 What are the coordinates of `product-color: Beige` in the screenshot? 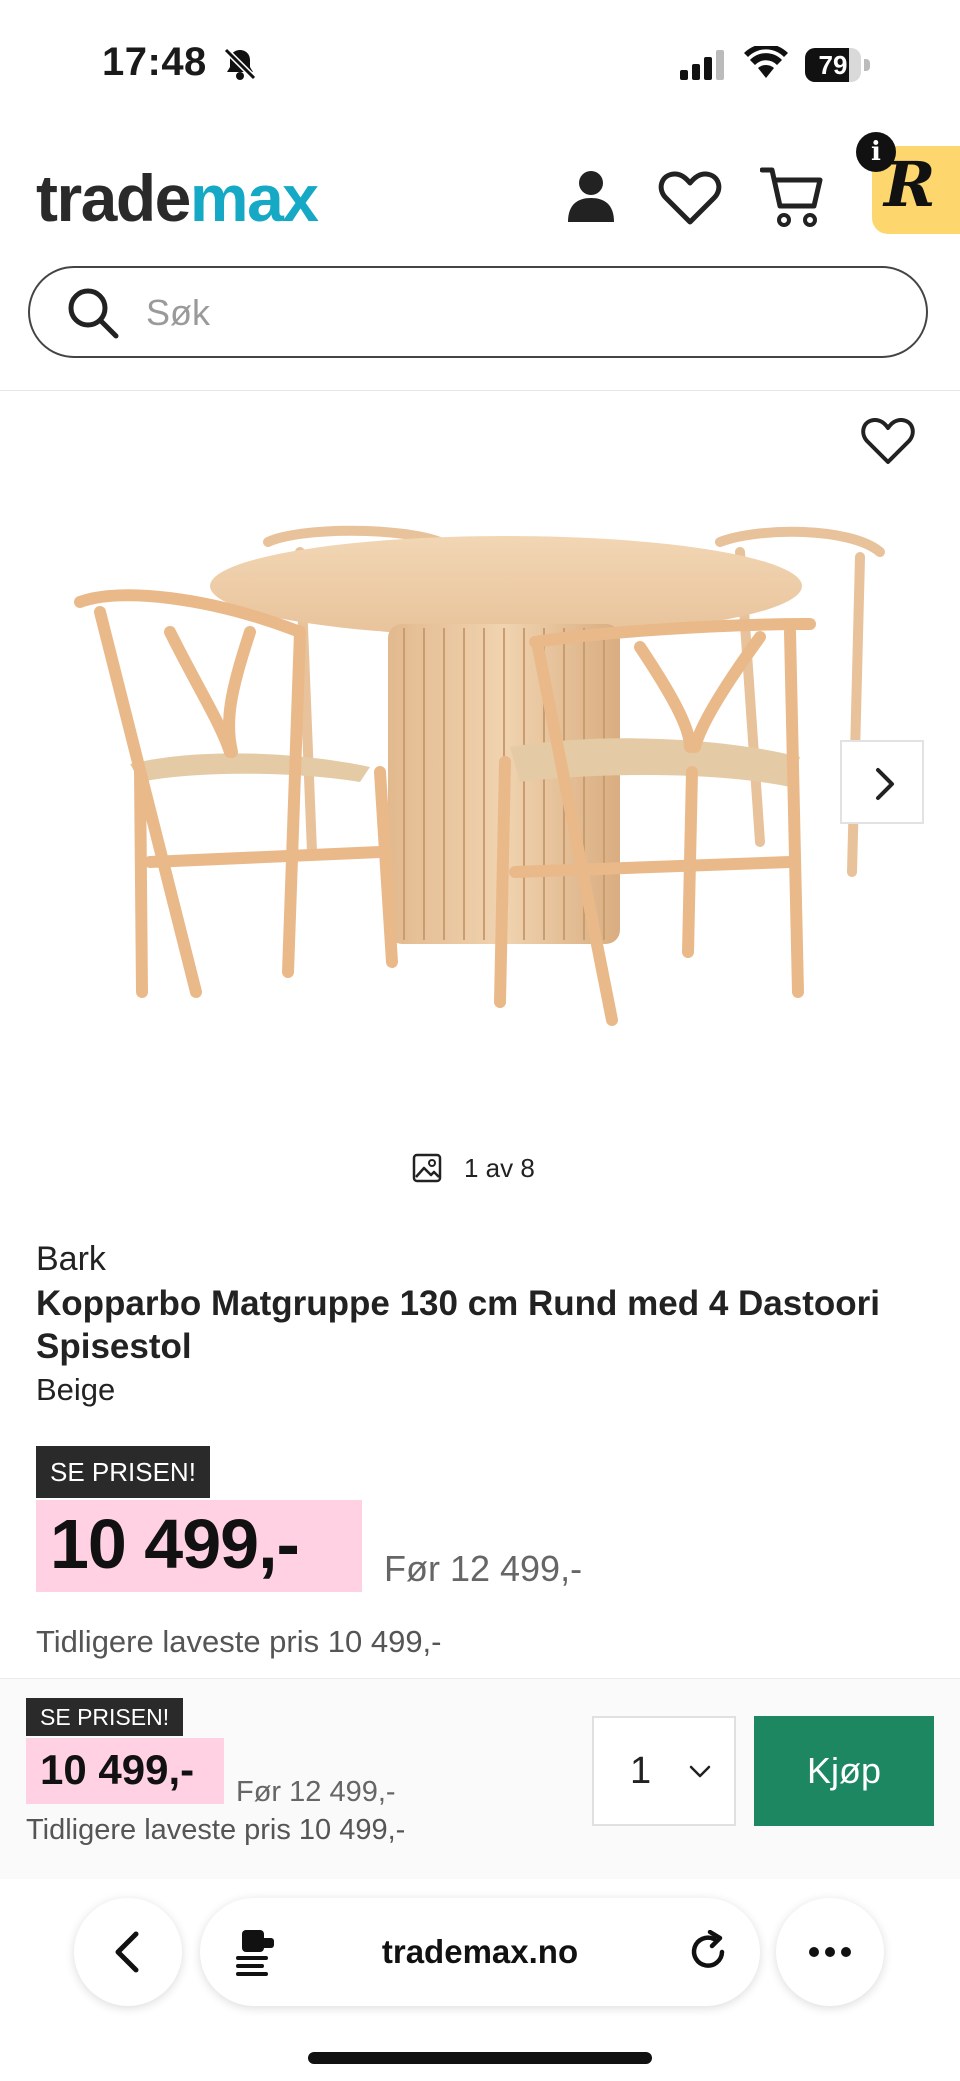 It's located at (76, 1389).